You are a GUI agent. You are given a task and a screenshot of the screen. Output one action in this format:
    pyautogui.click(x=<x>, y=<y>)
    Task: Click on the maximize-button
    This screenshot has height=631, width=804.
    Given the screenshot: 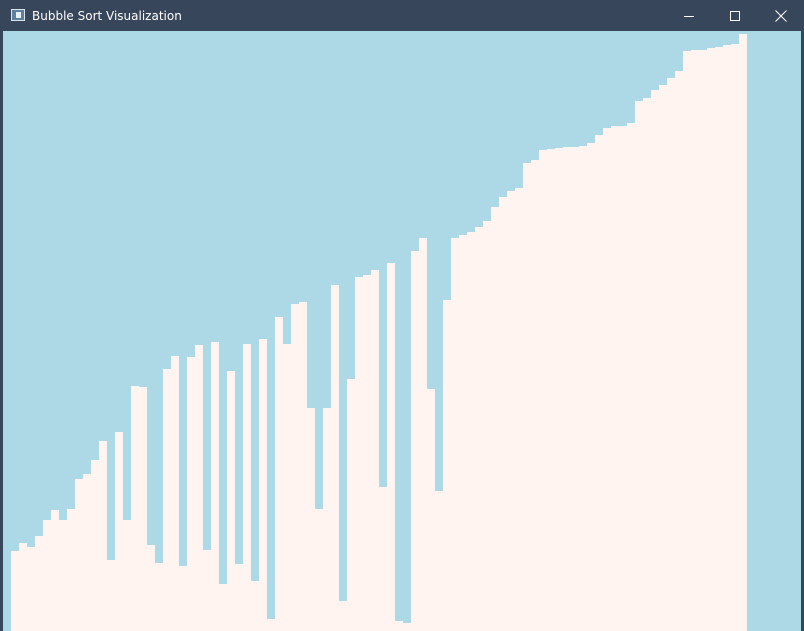 What is the action you would take?
    pyautogui.click(x=735, y=15)
    